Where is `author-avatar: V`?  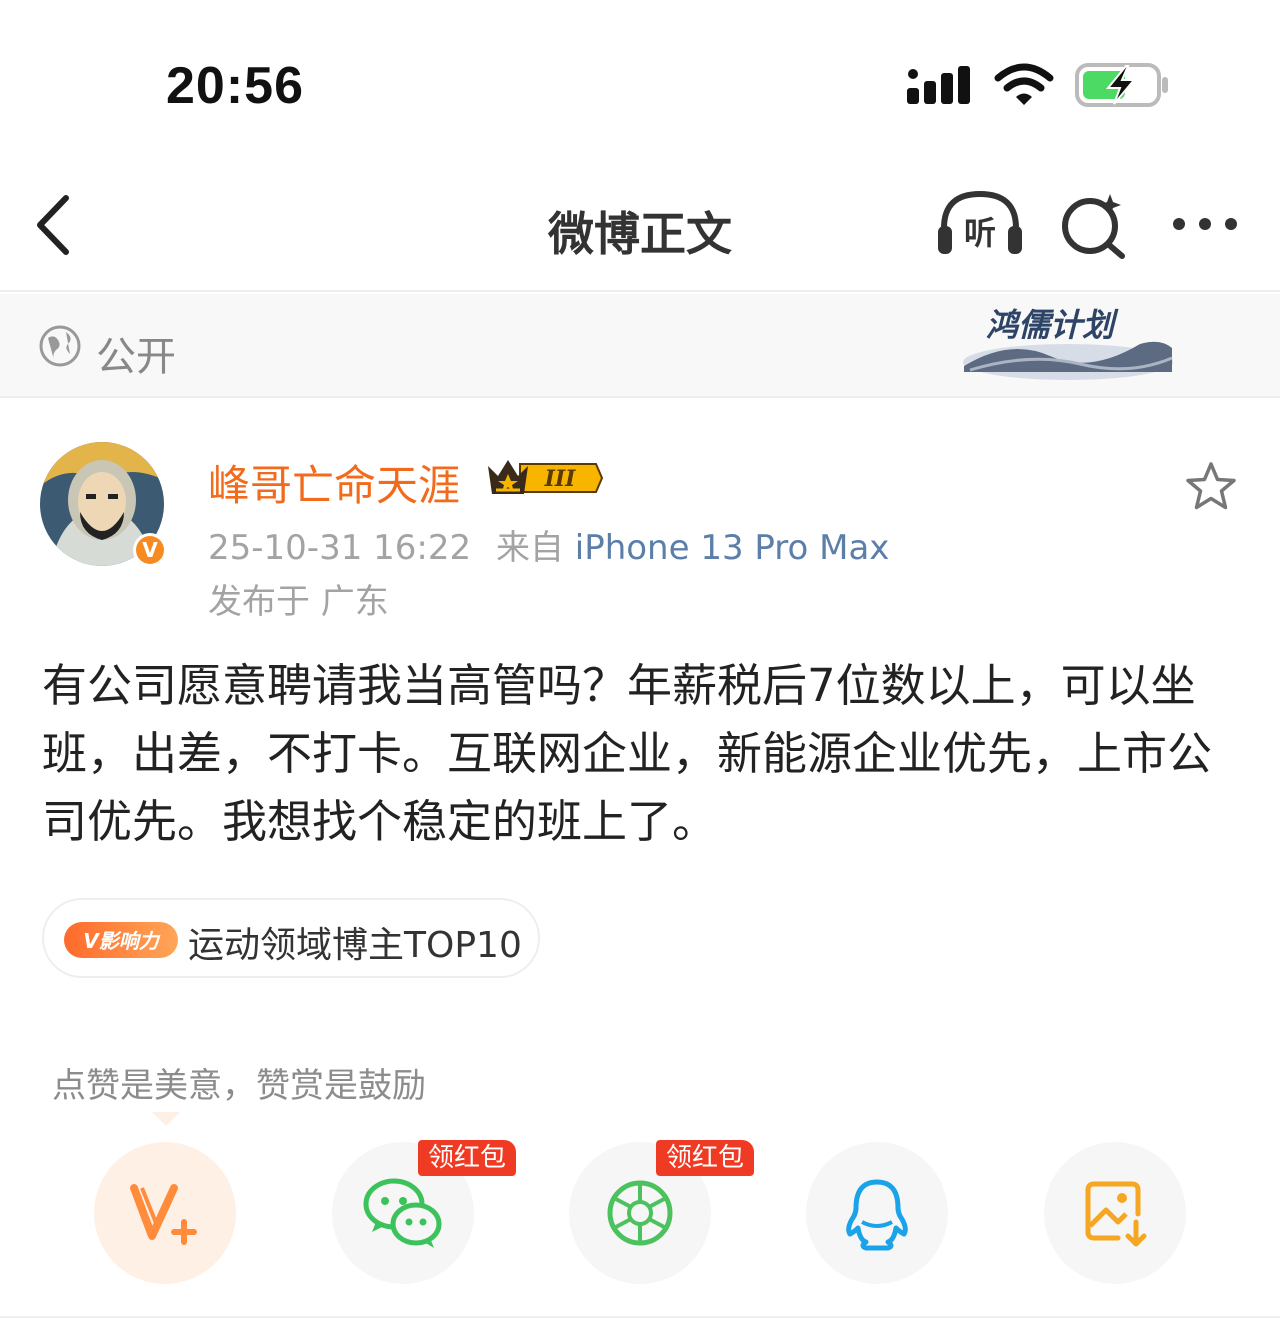 author-avatar: V is located at coordinates (104, 506).